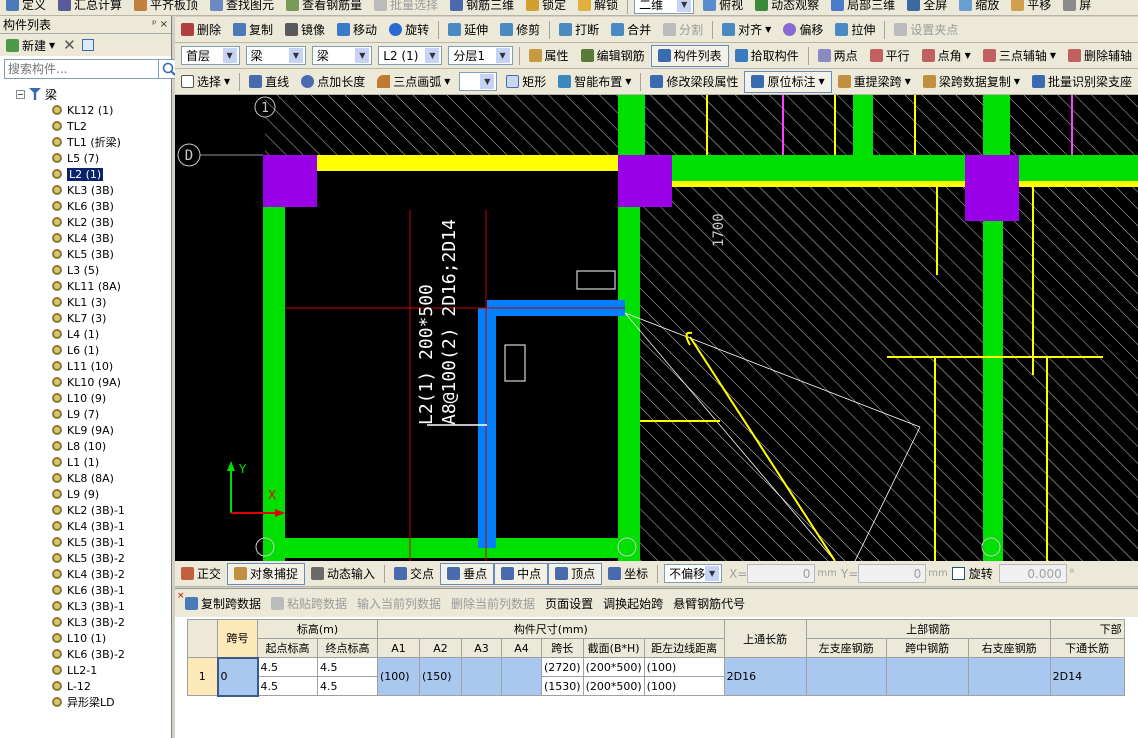 Image resolution: width=1138 pixels, height=738 pixels. What do you see at coordinates (579, 30) in the screenshot?
I see `break-button: 打断` at bounding box center [579, 30].